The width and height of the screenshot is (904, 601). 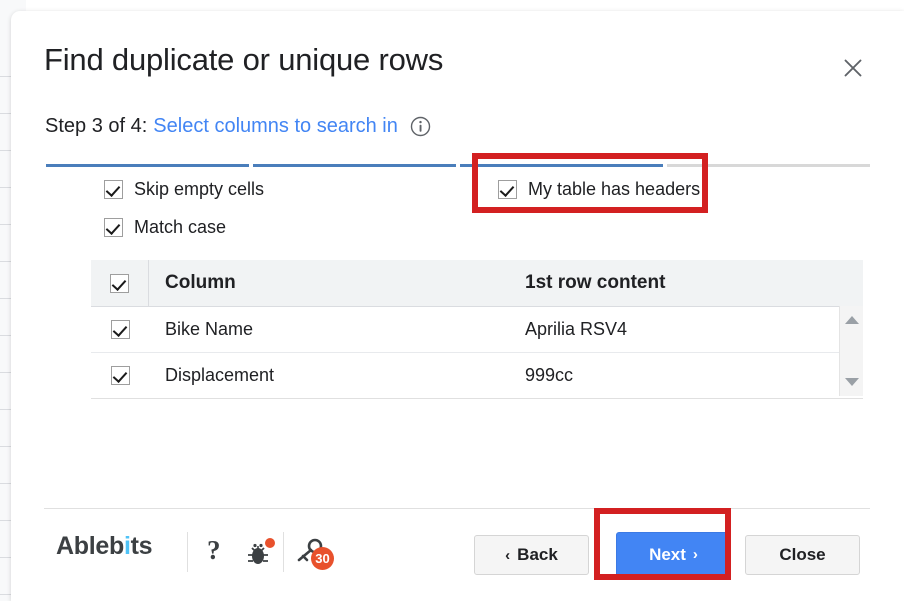 I want to click on checkbox-label: Match case, so click(x=180, y=227).